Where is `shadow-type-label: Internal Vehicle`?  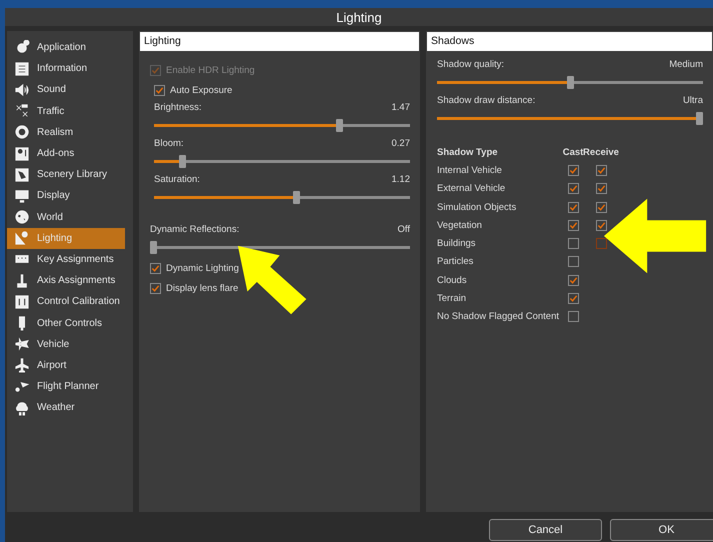 shadow-type-label: Internal Vehicle is located at coordinates (470, 171).